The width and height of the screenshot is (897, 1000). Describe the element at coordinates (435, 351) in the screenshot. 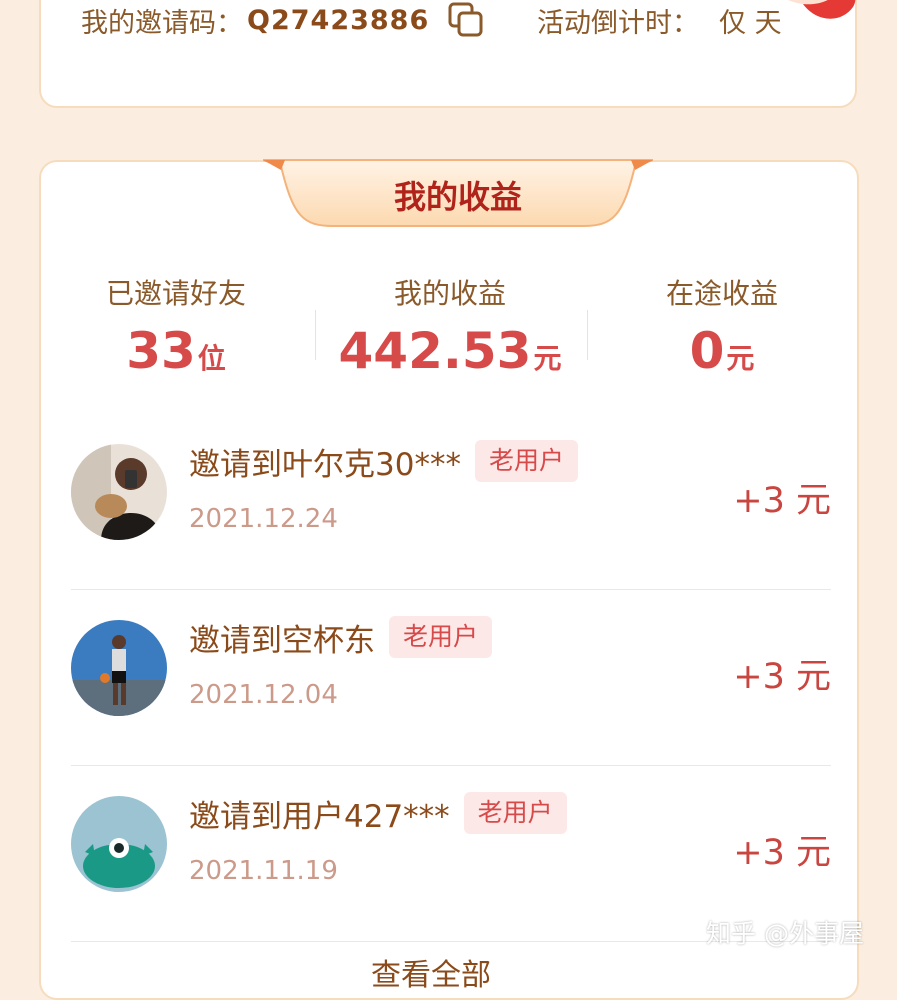

I see `stat-number: 442.53` at that location.